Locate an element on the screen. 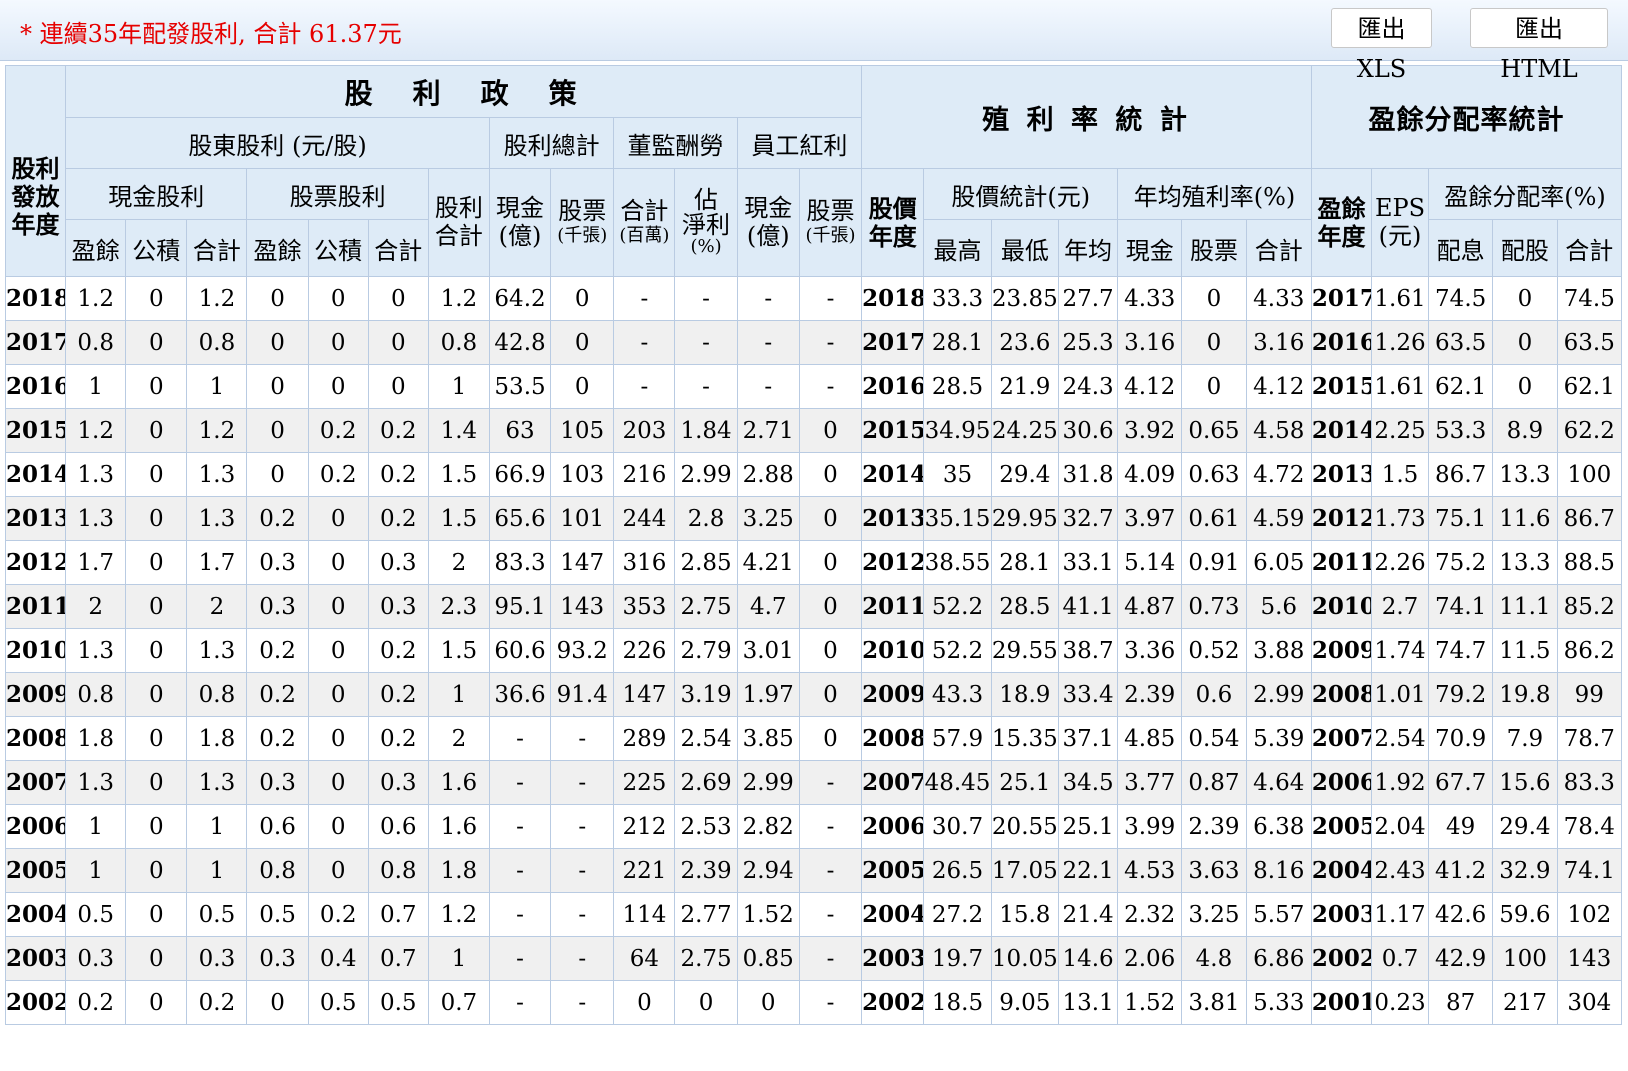 Image resolution: width=1628 pixels, height=1071 pixels. cell-stock-earnings: 0.5 is located at coordinates (277, 914).